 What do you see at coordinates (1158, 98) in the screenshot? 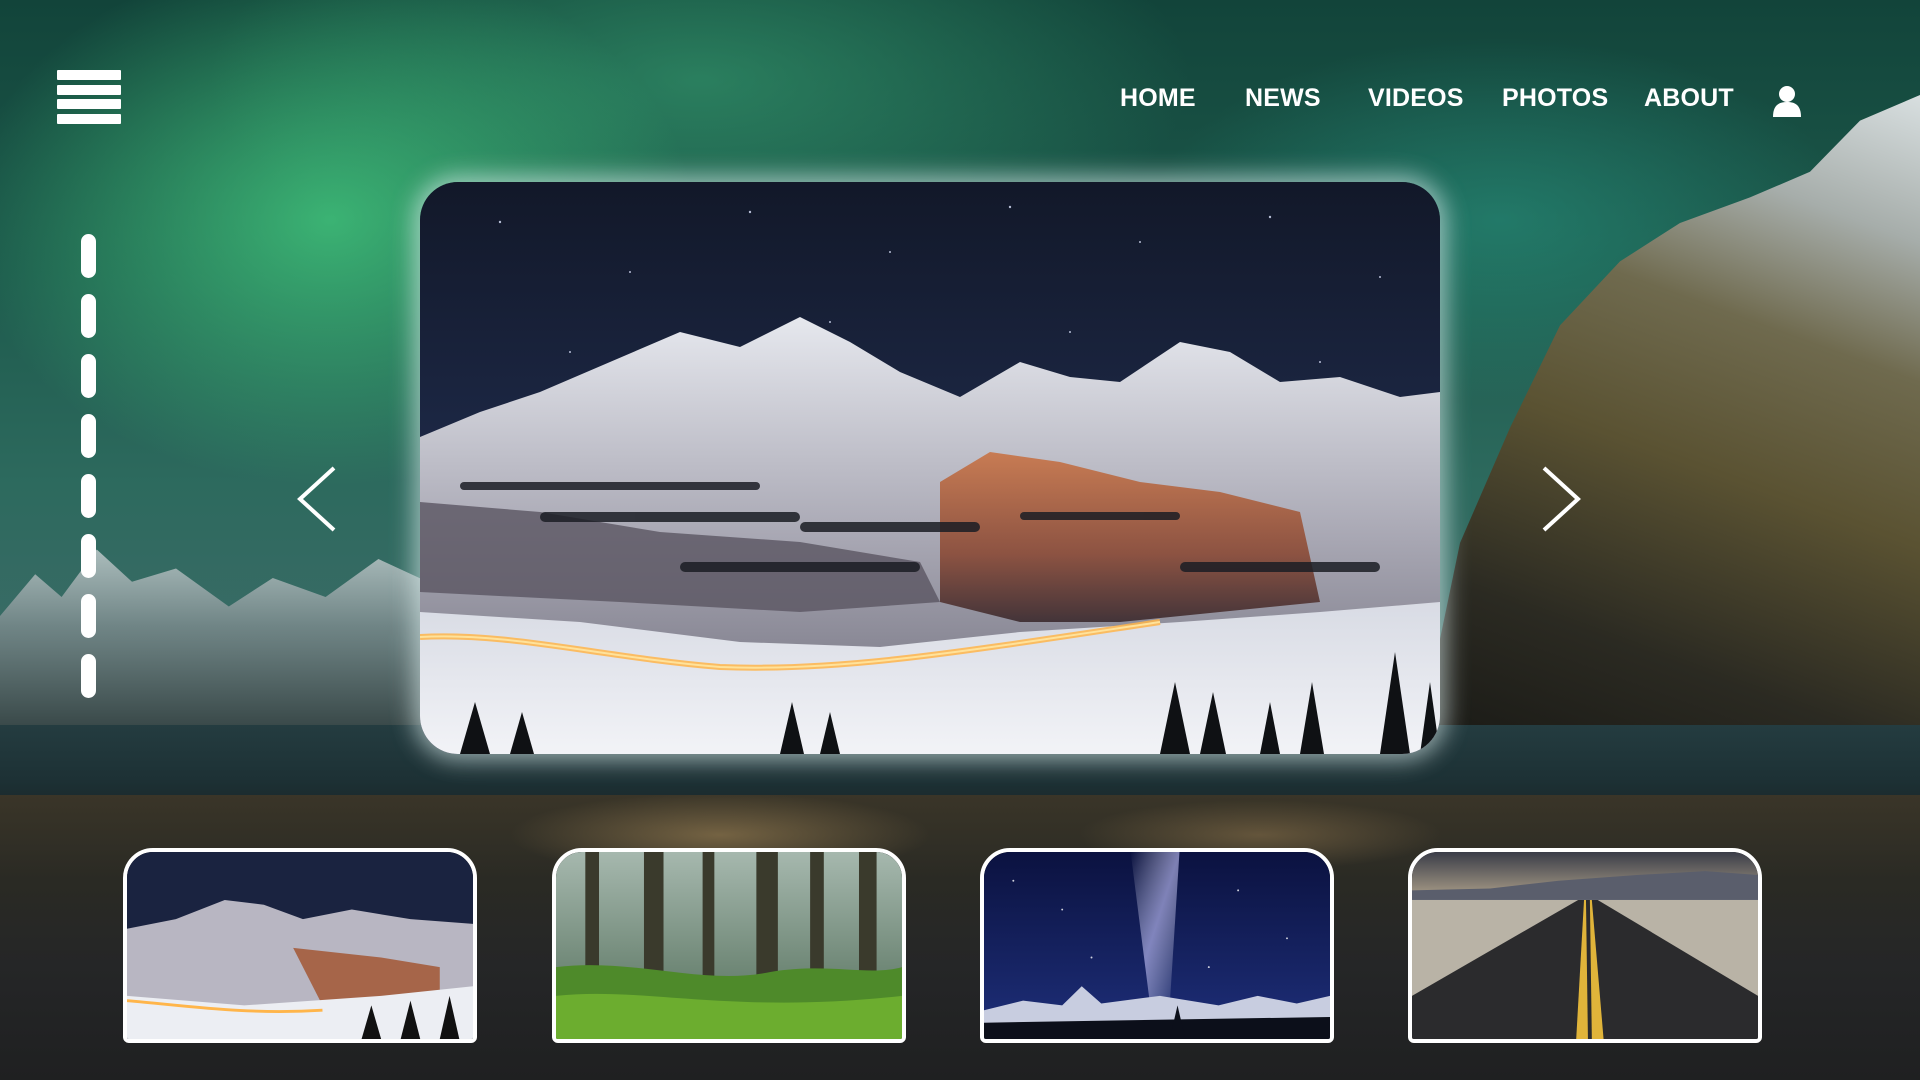
I see `nav-item-home: HOME` at bounding box center [1158, 98].